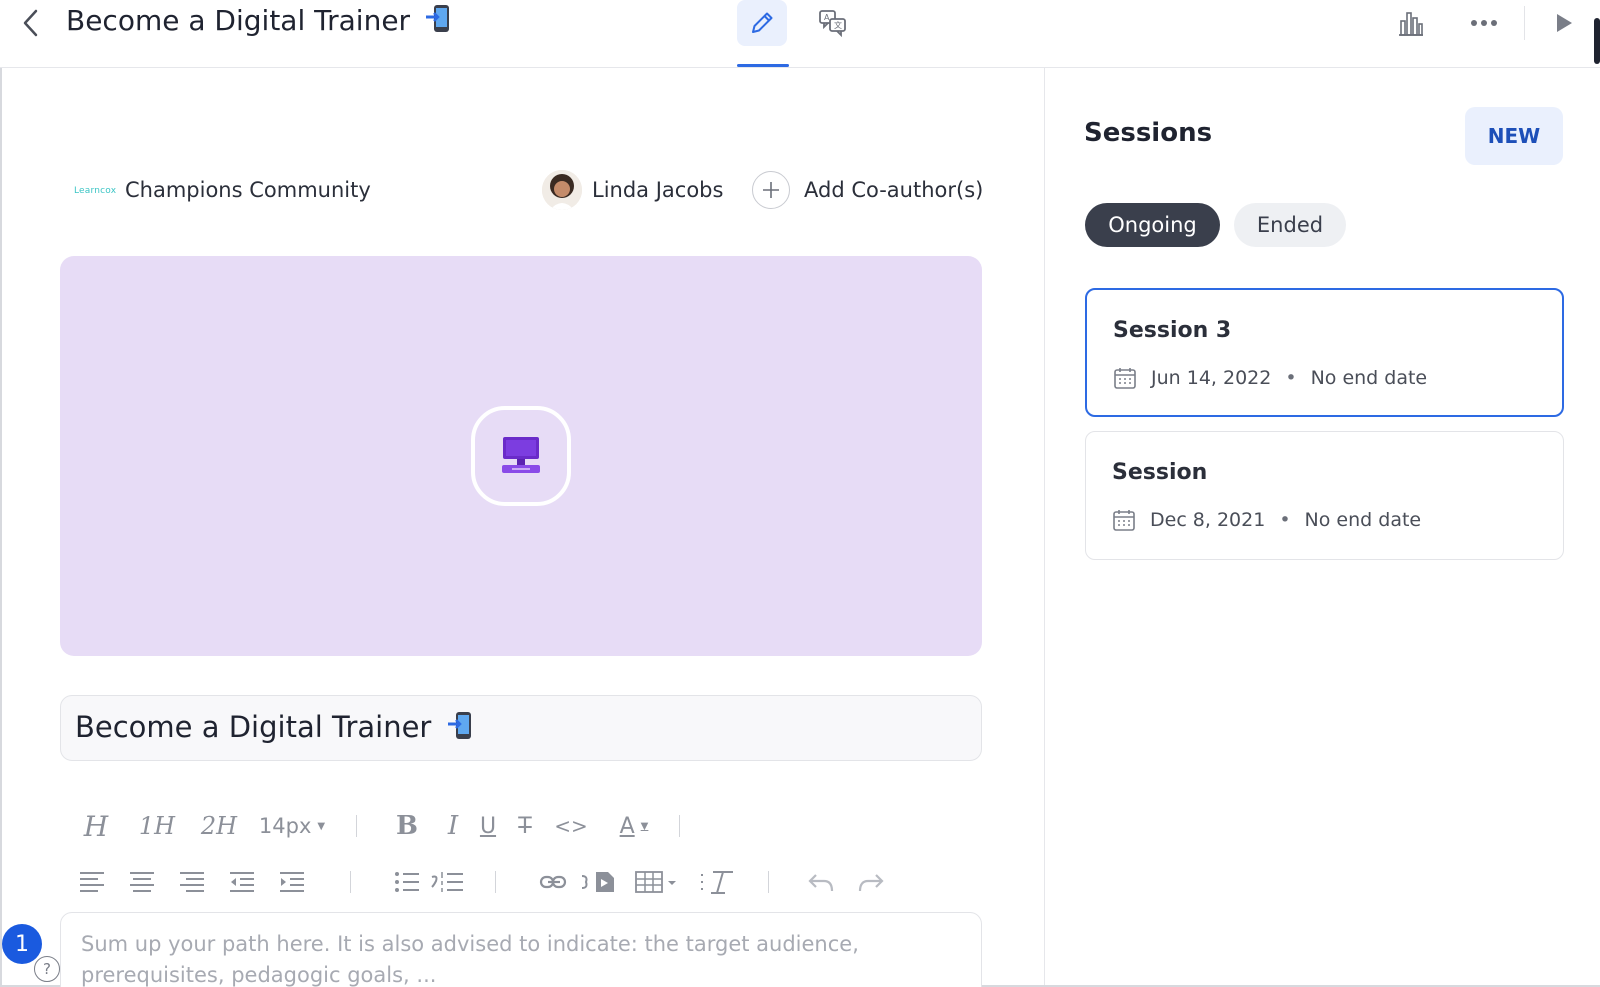  I want to click on font-size-select: 14px ▼, so click(292, 826).